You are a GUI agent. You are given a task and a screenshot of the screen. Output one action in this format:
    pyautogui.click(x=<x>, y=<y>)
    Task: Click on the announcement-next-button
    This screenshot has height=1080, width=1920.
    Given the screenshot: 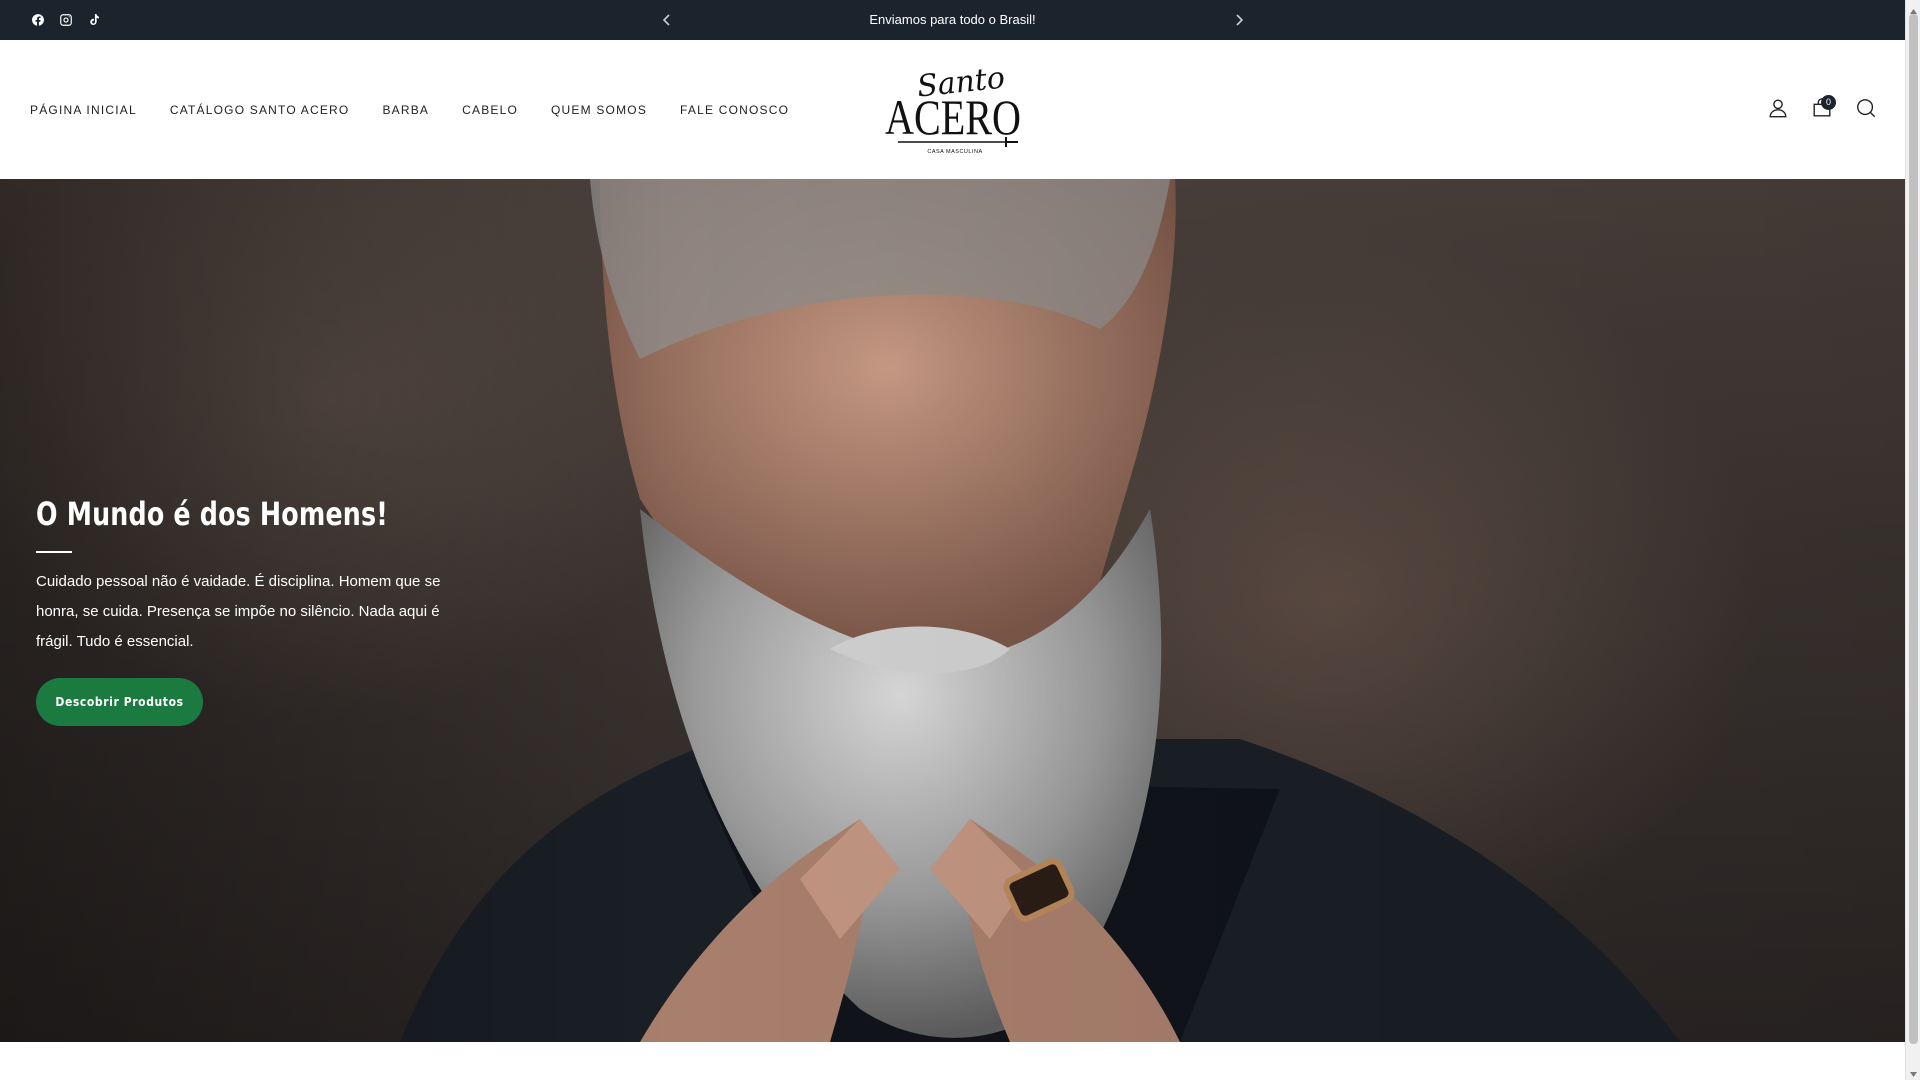 What is the action you would take?
    pyautogui.click(x=1239, y=20)
    